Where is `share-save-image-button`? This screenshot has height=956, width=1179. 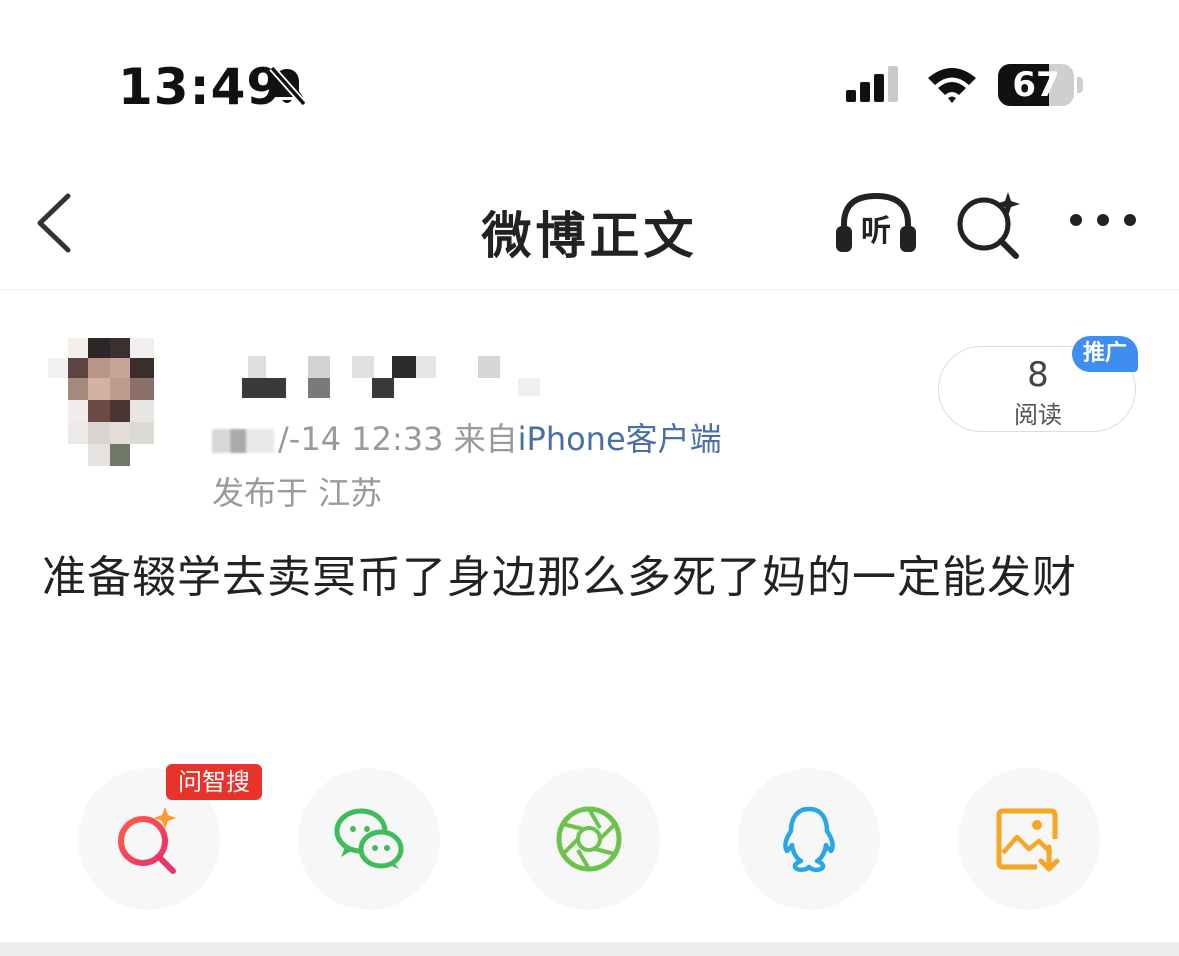
share-save-image-button is located at coordinates (1029, 839).